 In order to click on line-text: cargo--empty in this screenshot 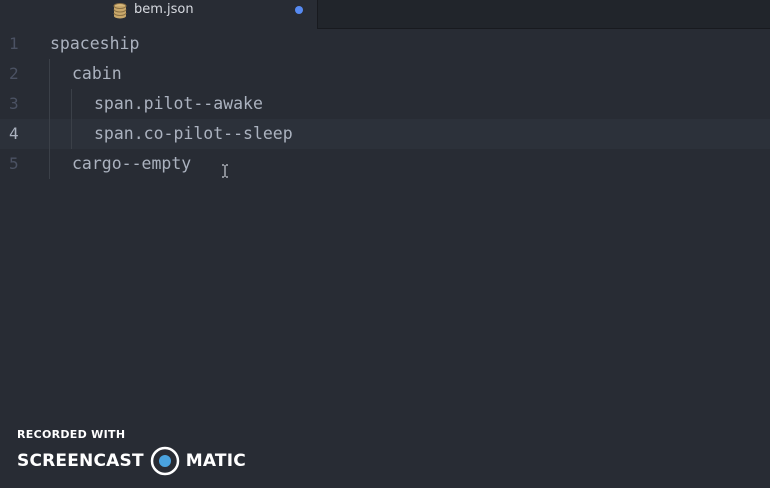, I will do `click(132, 163)`.